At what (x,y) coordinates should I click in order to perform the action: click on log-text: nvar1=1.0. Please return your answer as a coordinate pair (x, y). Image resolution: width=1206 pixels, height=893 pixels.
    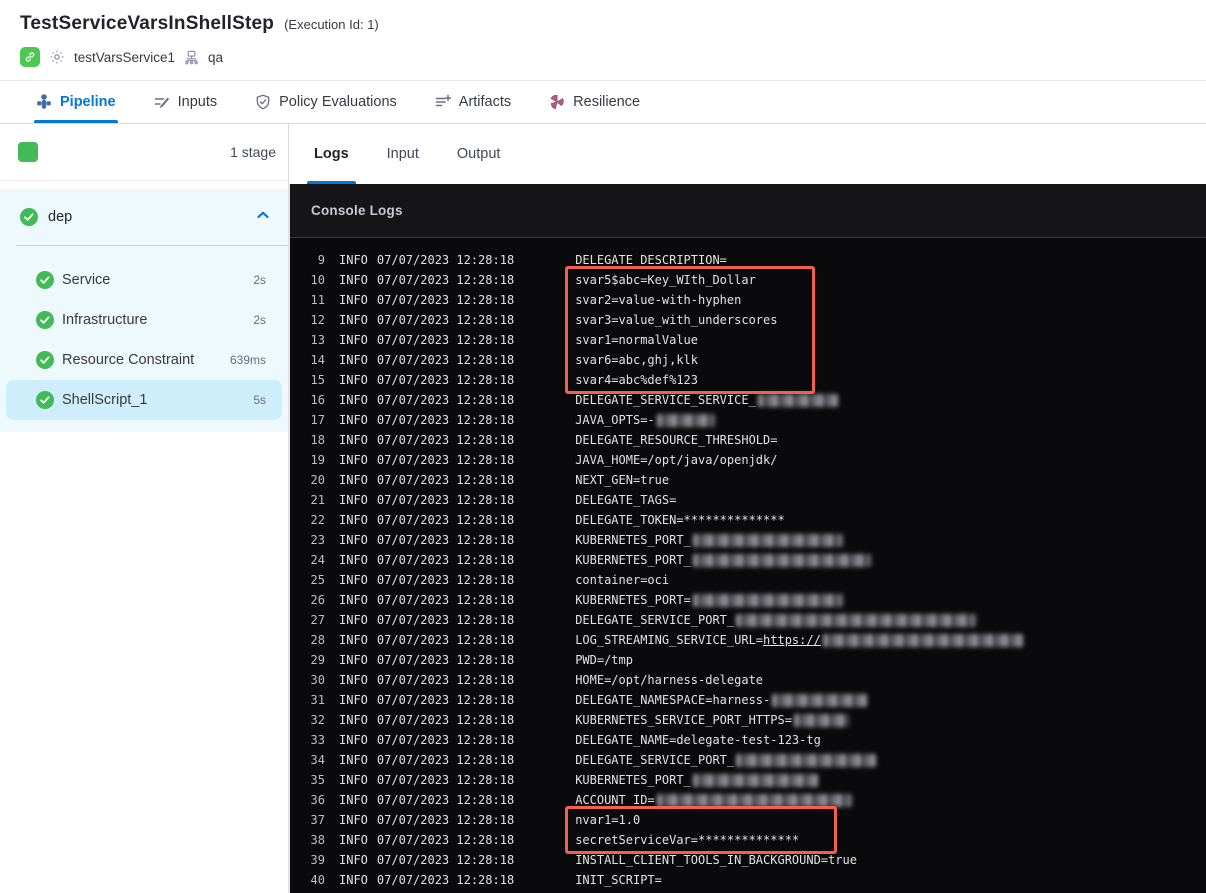
    Looking at the image, I should click on (608, 820).